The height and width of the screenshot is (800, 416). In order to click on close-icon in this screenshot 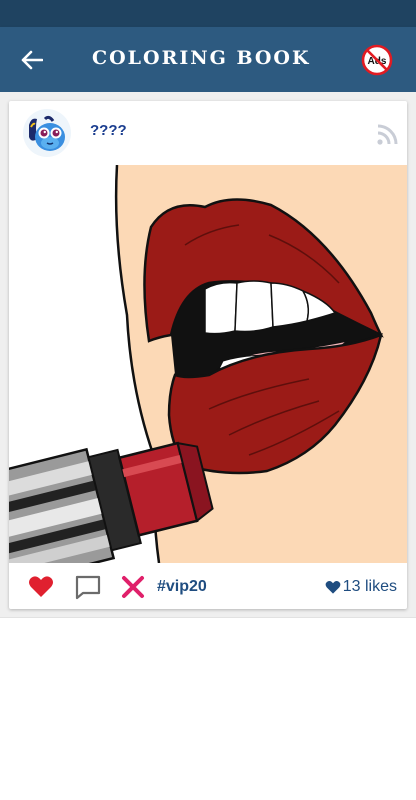, I will do `click(133, 587)`.